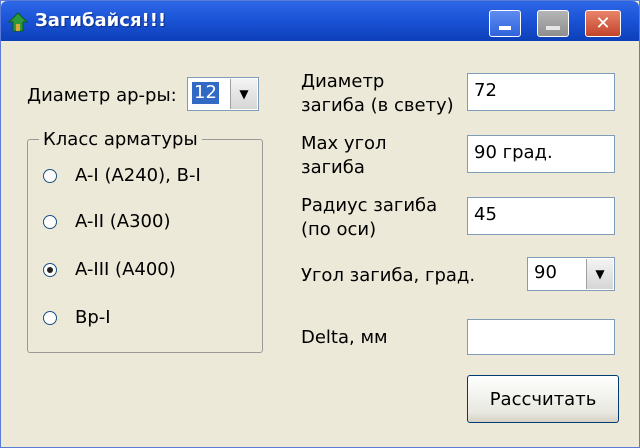  I want to click on title-bar: Загибайся!!! ✕, so click(320, 21).